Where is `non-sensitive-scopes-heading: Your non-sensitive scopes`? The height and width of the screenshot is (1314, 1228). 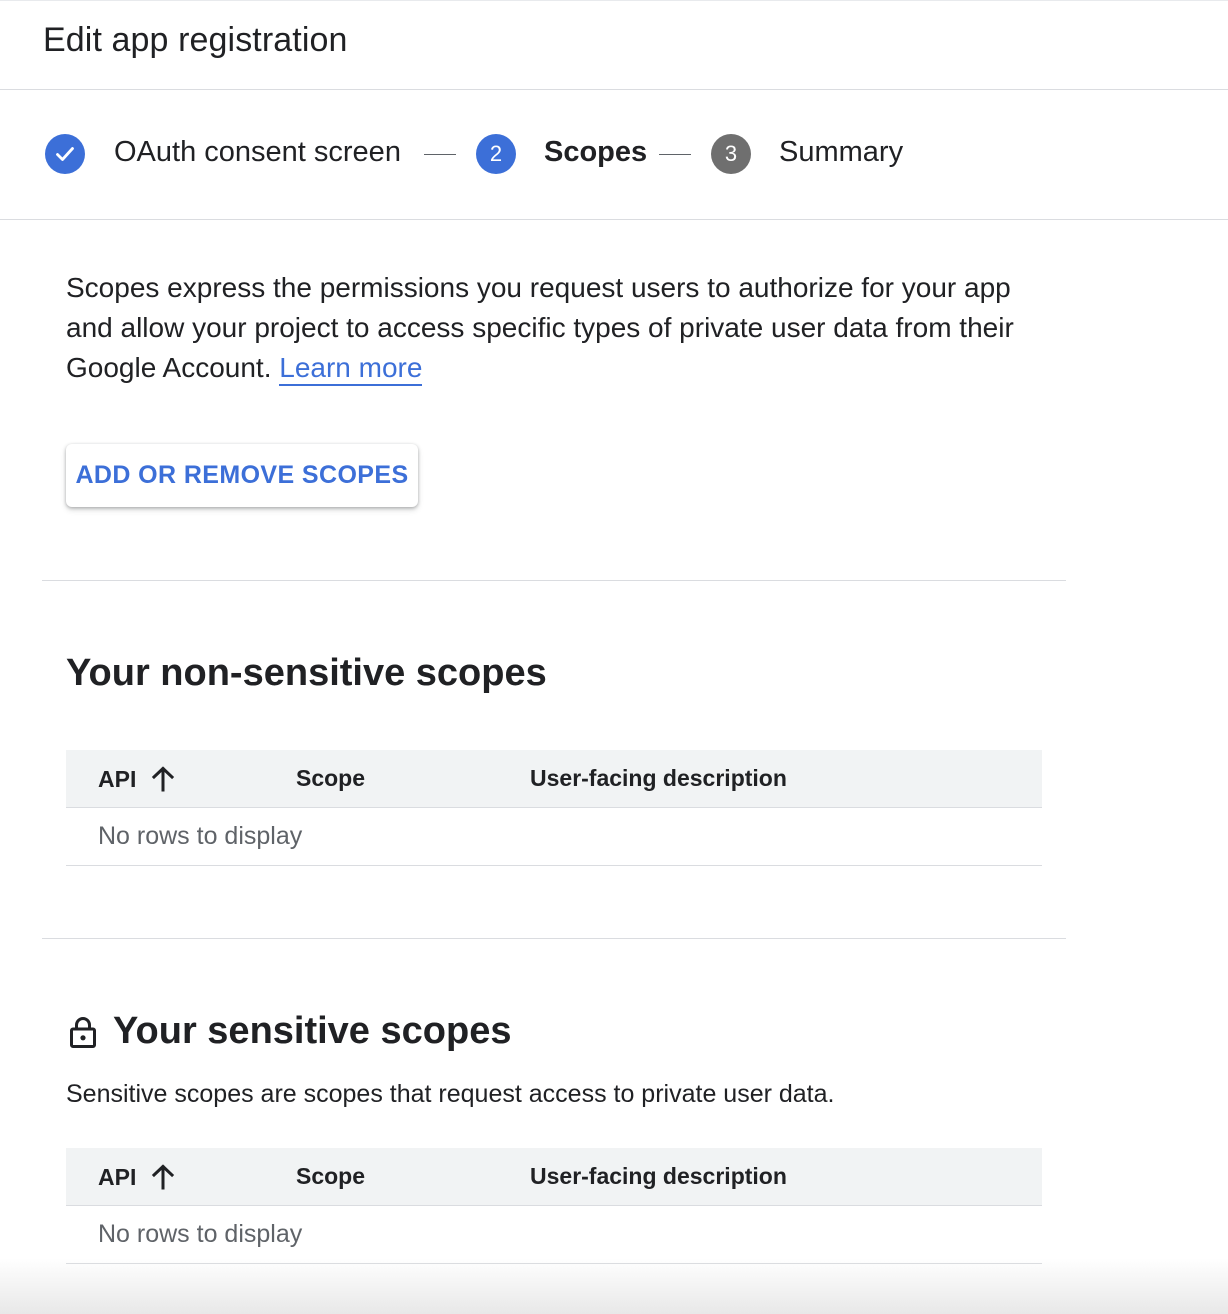
non-sensitive-scopes-heading: Your non-sensitive scopes is located at coordinates (306, 673).